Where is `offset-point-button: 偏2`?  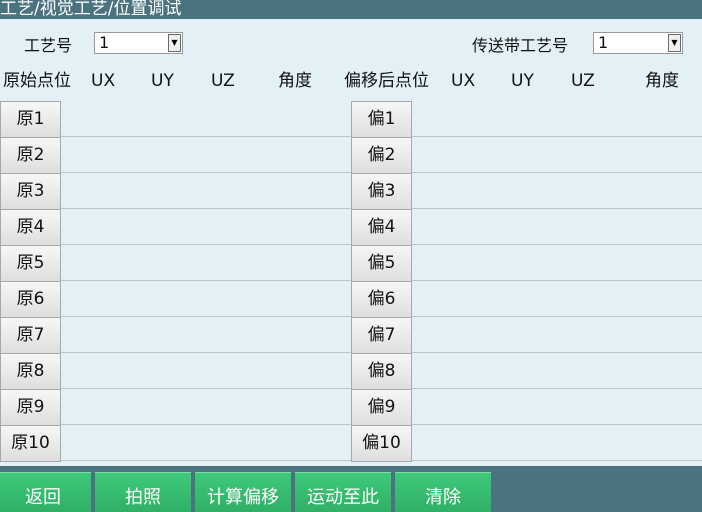
offset-point-button: 偏2 is located at coordinates (381, 155).